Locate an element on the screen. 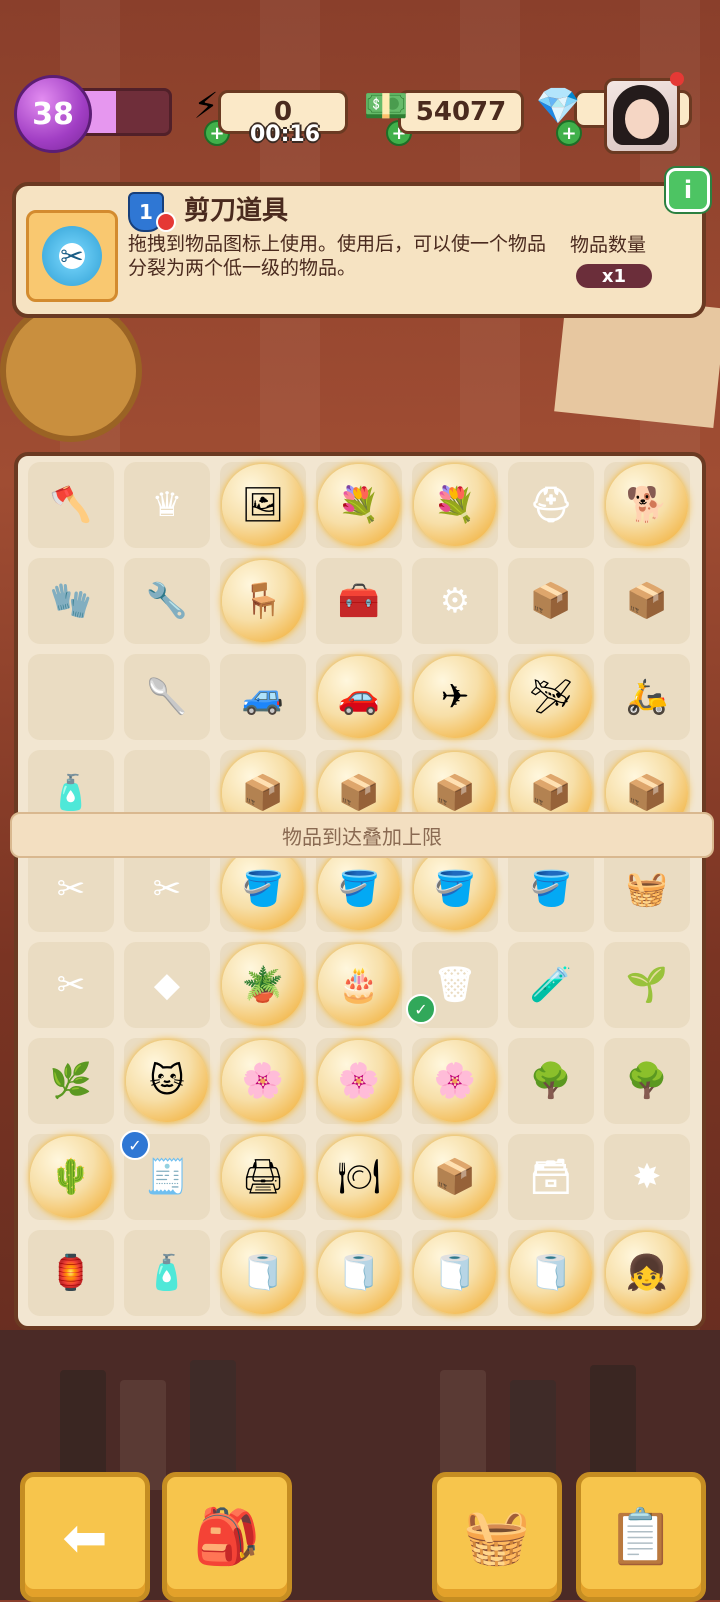 The height and width of the screenshot is (1602, 720). board-cell: 🥄 is located at coordinates (167, 697).